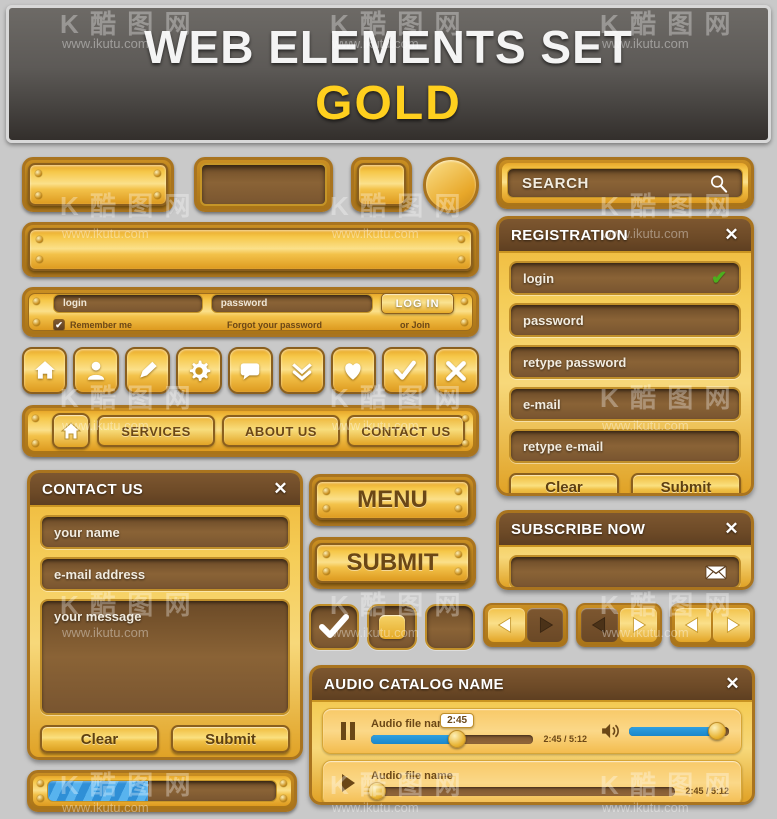  Describe the element at coordinates (555, 183) in the screenshot. I see `search-placeholder: SEARCH` at that location.